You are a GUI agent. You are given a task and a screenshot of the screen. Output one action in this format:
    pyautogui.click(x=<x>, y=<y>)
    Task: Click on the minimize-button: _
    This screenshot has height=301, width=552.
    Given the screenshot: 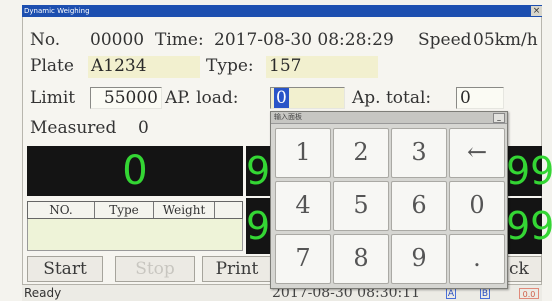 What is the action you would take?
    pyautogui.click(x=499, y=118)
    